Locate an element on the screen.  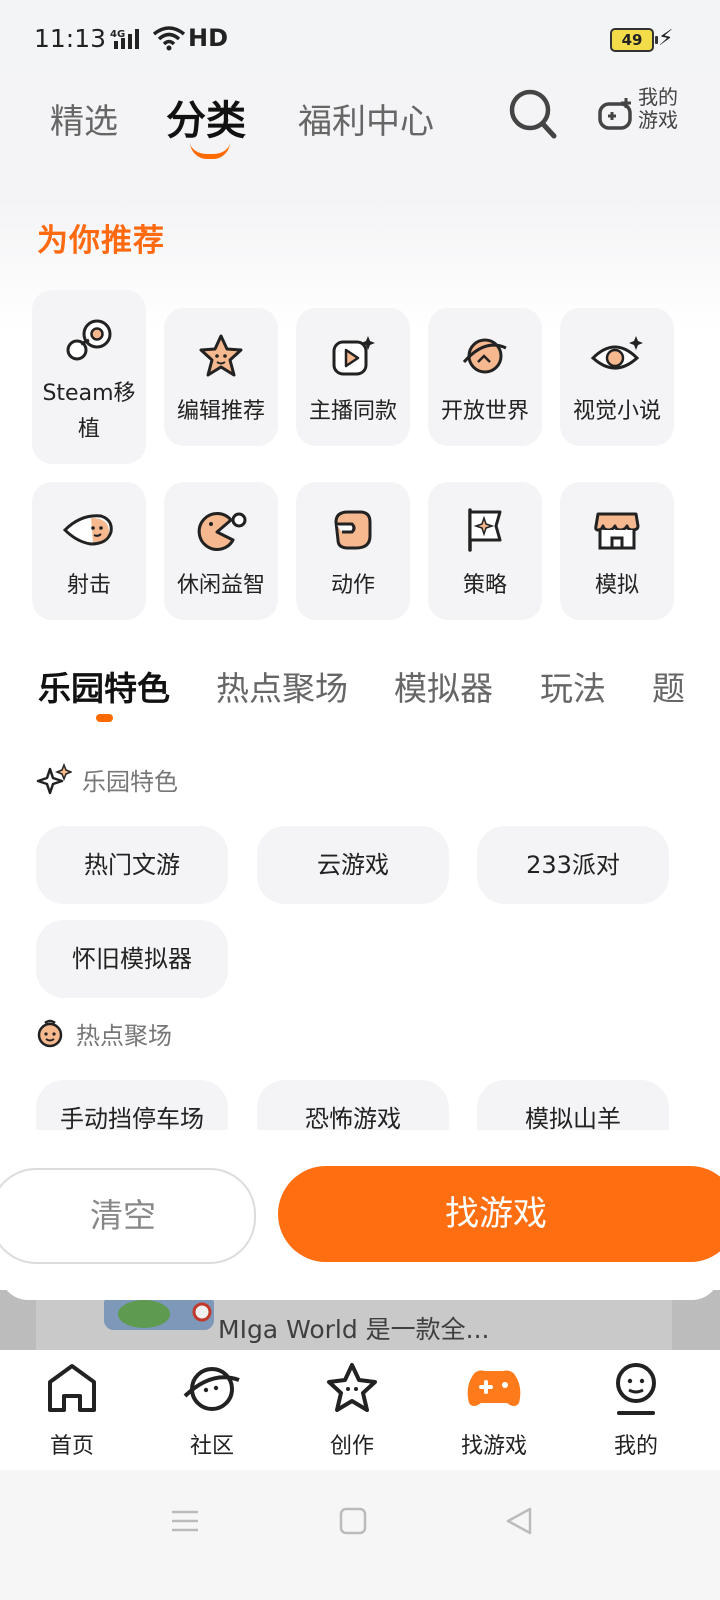
nav-home: 首页 is located at coordinates (72, 1410).